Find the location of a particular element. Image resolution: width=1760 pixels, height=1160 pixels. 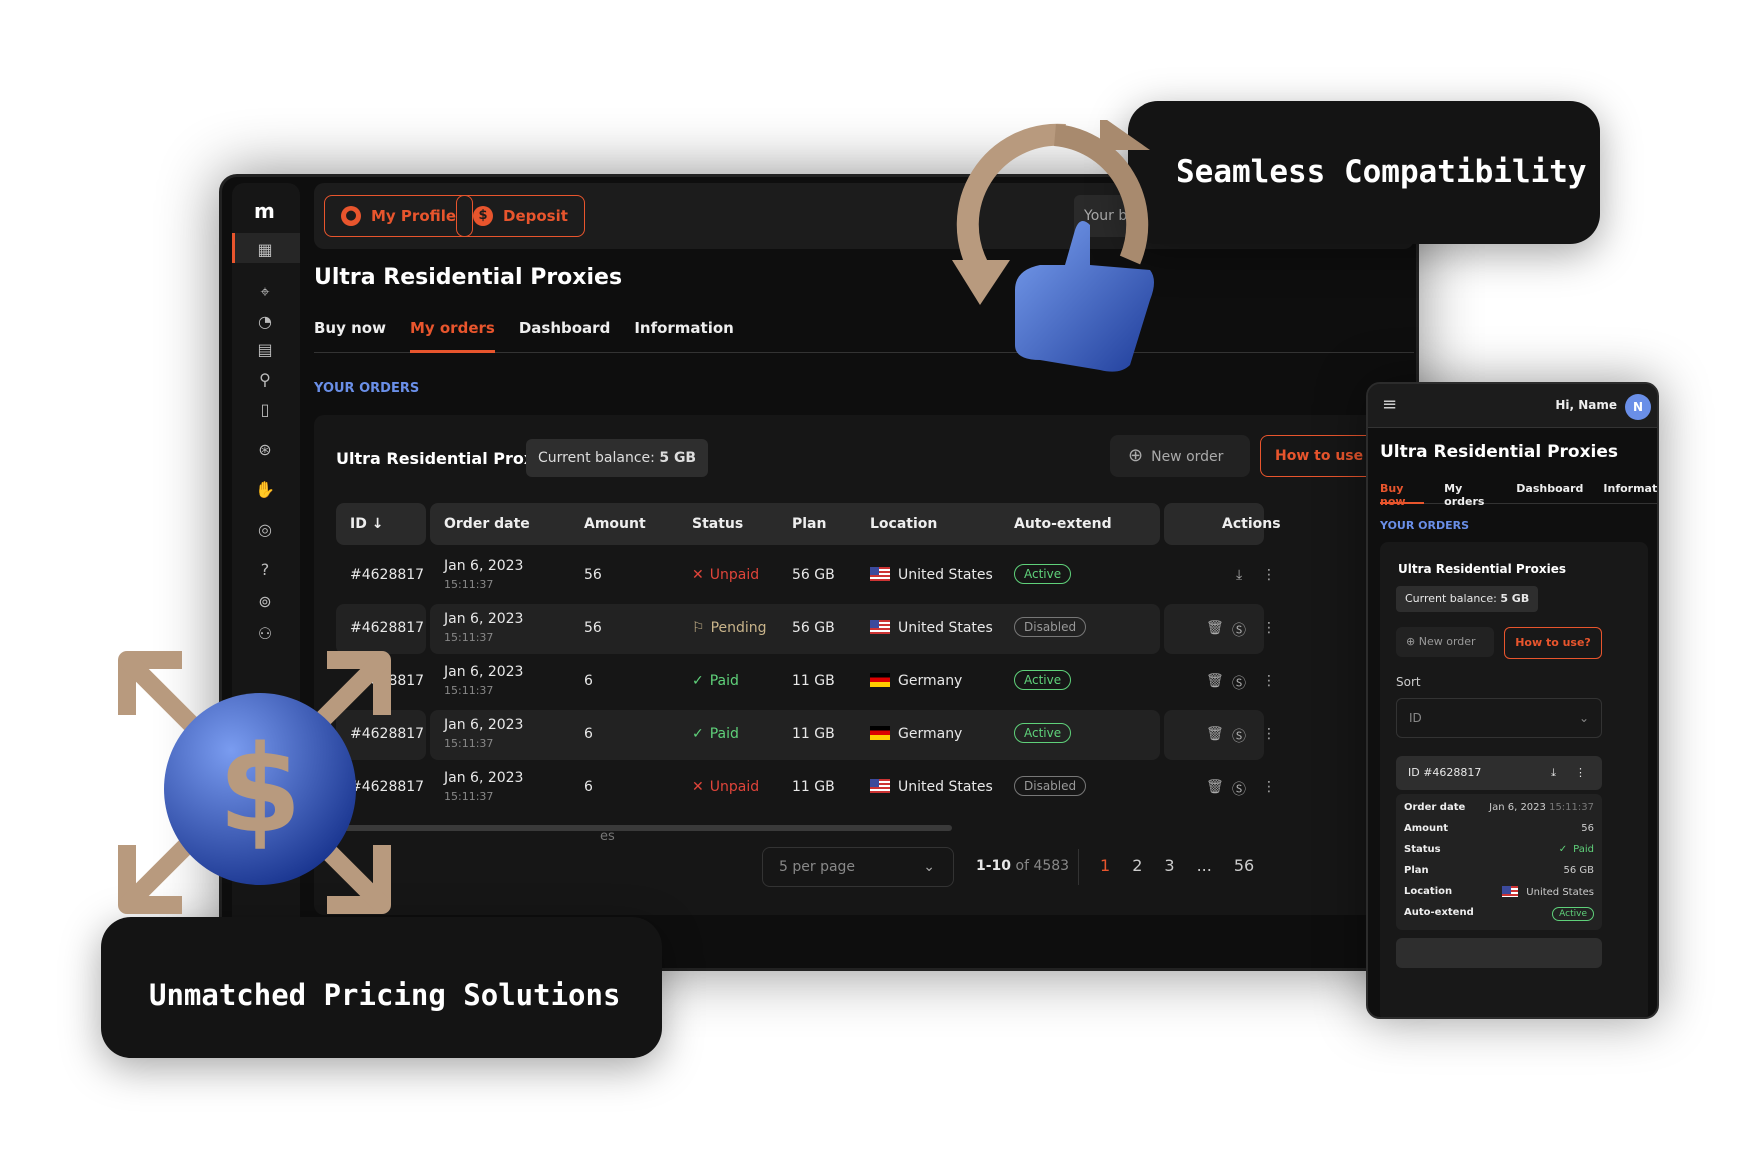

auto-extend-label: Disabled is located at coordinates (1050, 627).